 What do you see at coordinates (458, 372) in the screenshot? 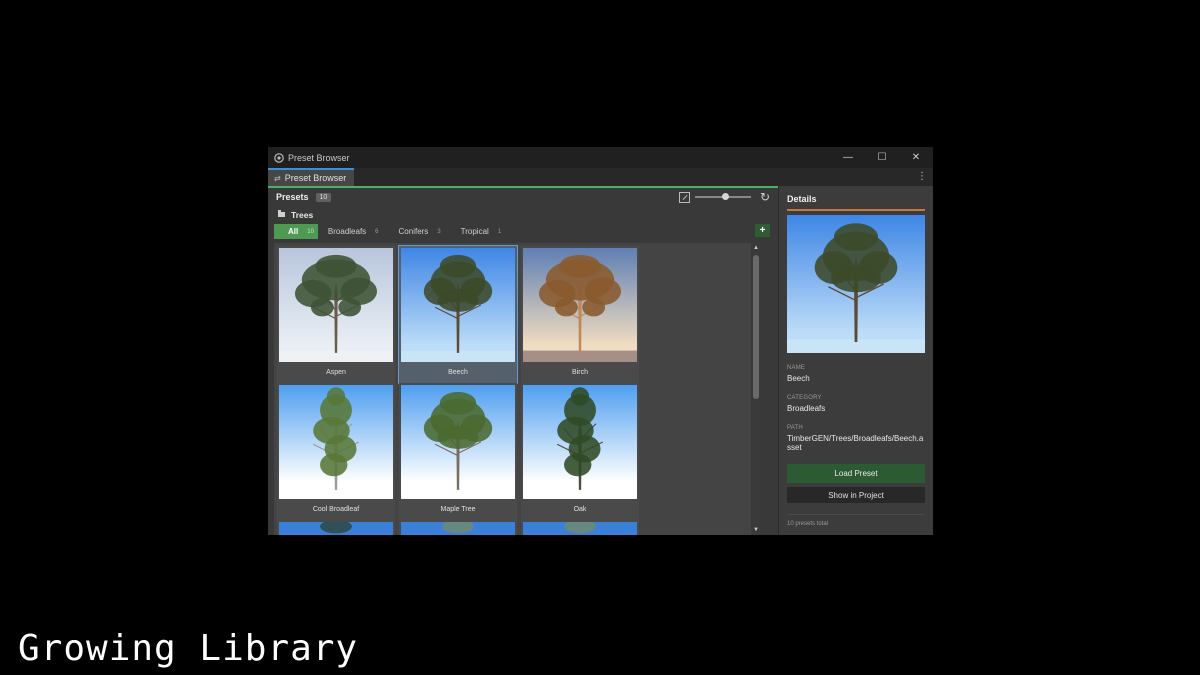
I see `preset-name: Beech` at bounding box center [458, 372].